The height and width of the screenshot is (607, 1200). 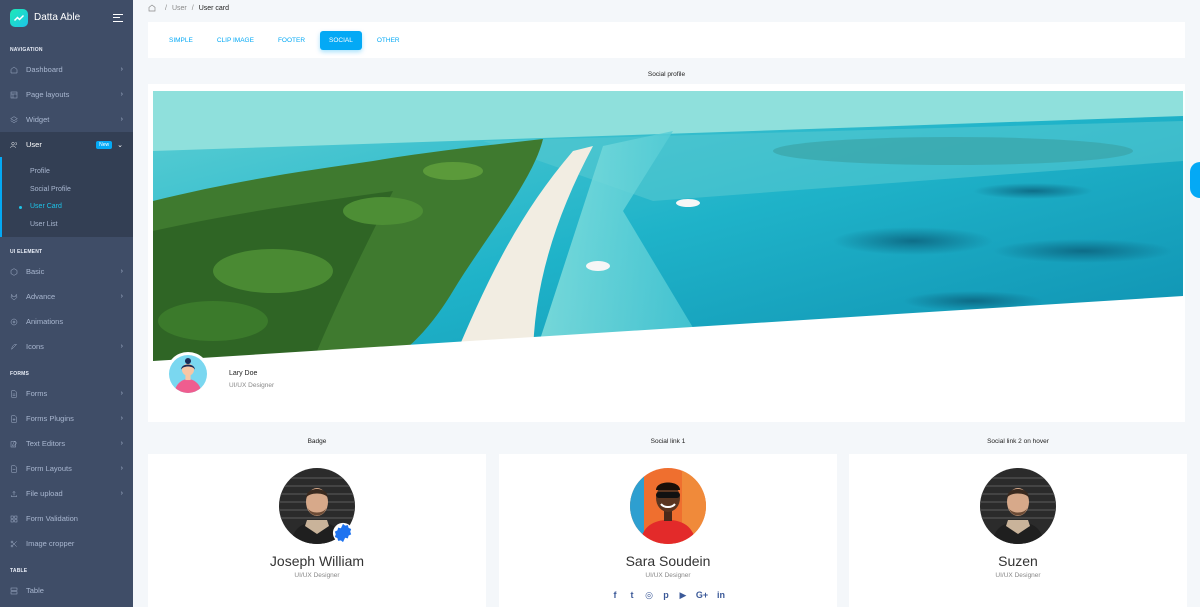 I want to click on sidebar-item-icons: Icons ›, so click(x=66, y=346).